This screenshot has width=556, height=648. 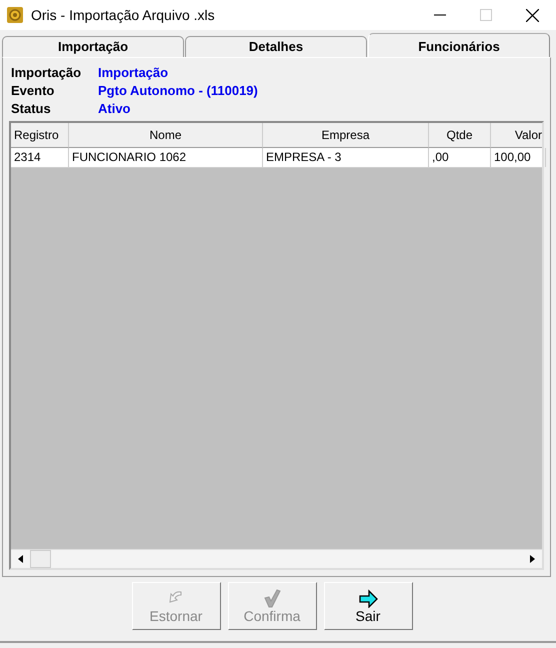 What do you see at coordinates (368, 598) in the screenshot?
I see `right-arrow-icon` at bounding box center [368, 598].